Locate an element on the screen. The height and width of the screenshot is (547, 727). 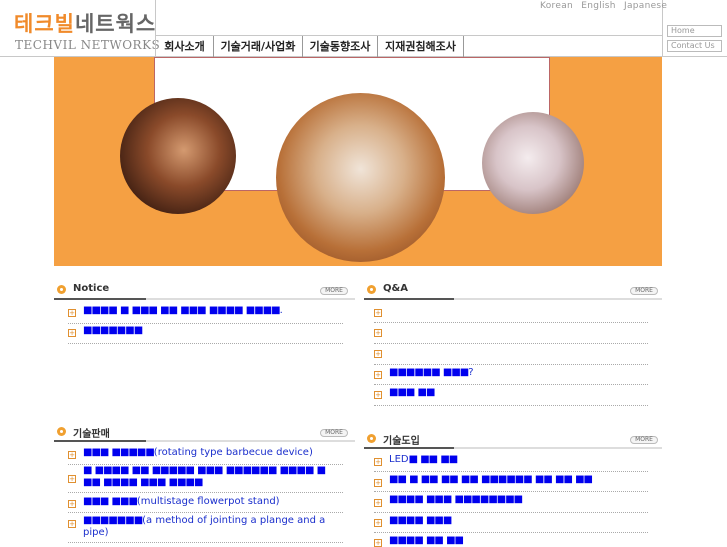
nav-item-company: 회사소개 is located at coordinates (185, 46).